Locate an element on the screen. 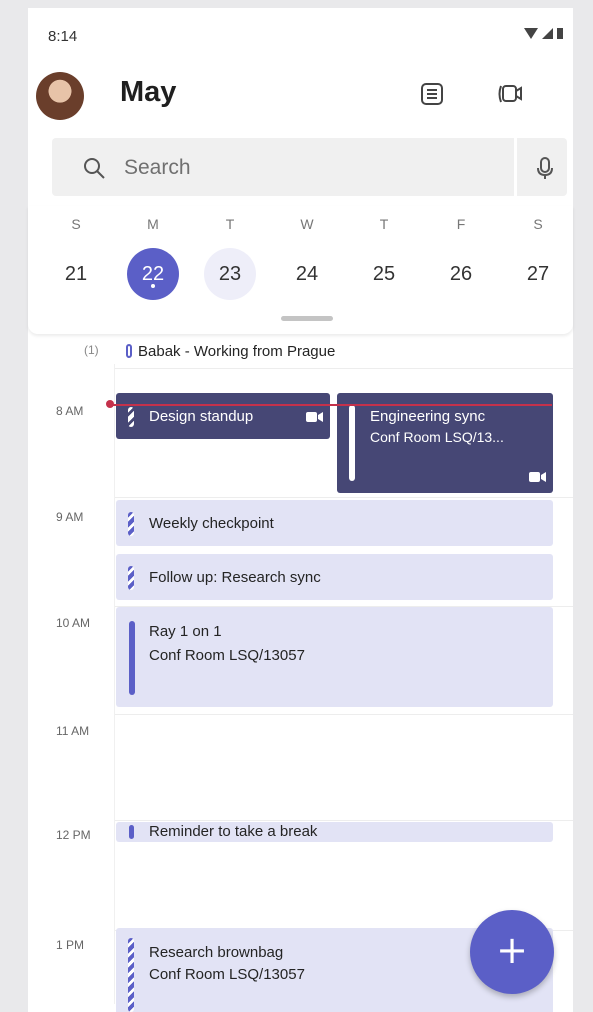  day-number: 24 is located at coordinates (307, 274).